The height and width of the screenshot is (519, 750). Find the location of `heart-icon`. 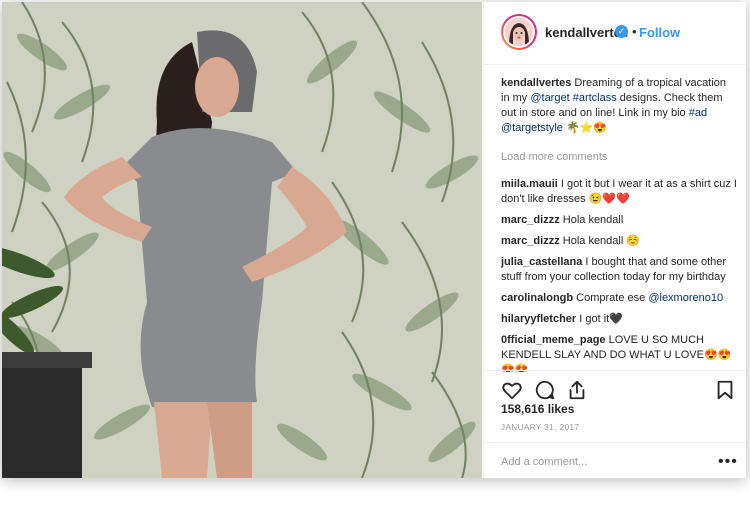

heart-icon is located at coordinates (512, 390).